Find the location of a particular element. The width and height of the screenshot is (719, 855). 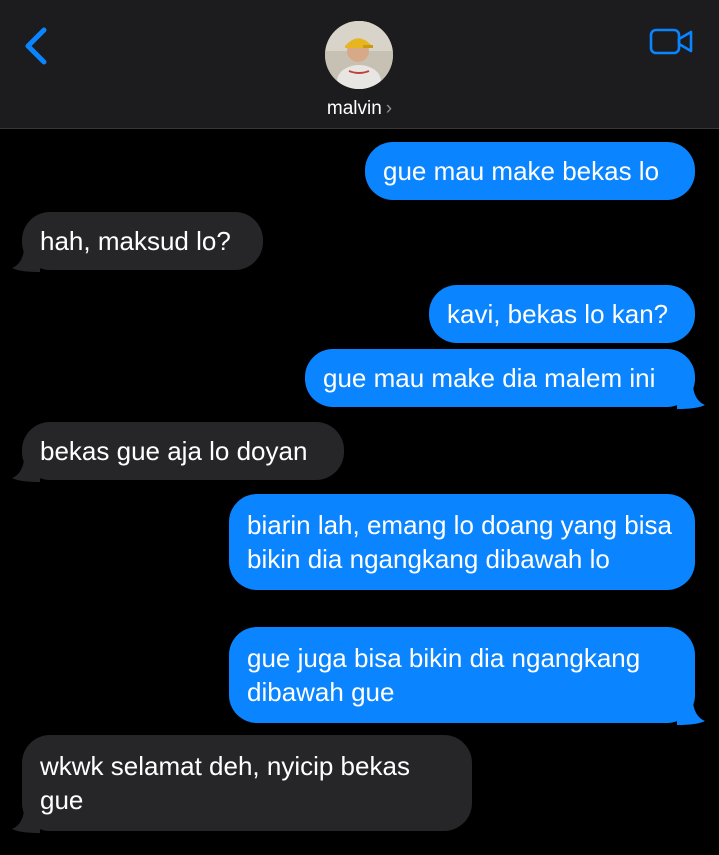

facetime-button is located at coordinates (672, 42).